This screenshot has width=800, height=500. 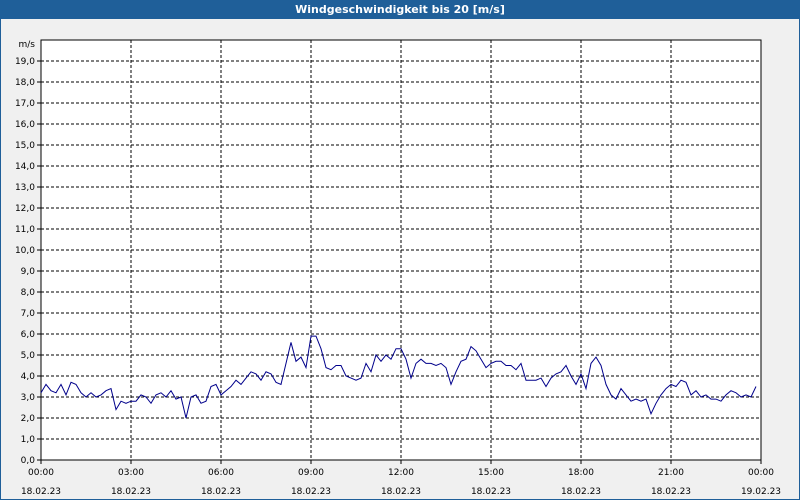 What do you see at coordinates (28, 293) in the screenshot?
I see `y-tick-label: 8,0` at bounding box center [28, 293].